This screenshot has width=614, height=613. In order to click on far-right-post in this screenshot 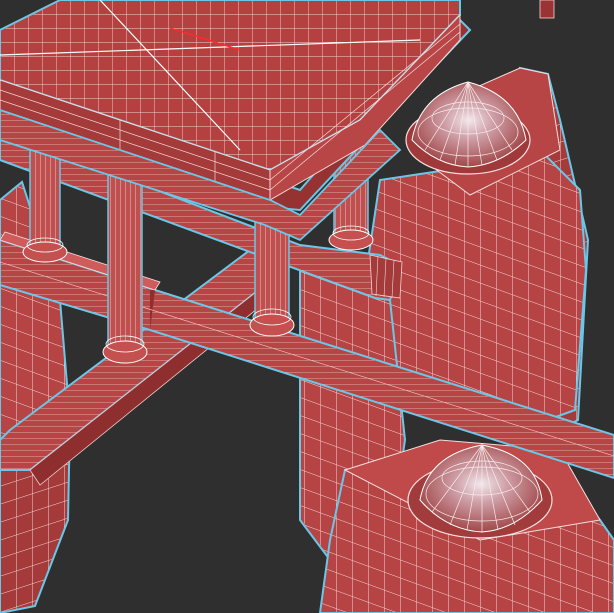, I will do `click(547, 9)`.